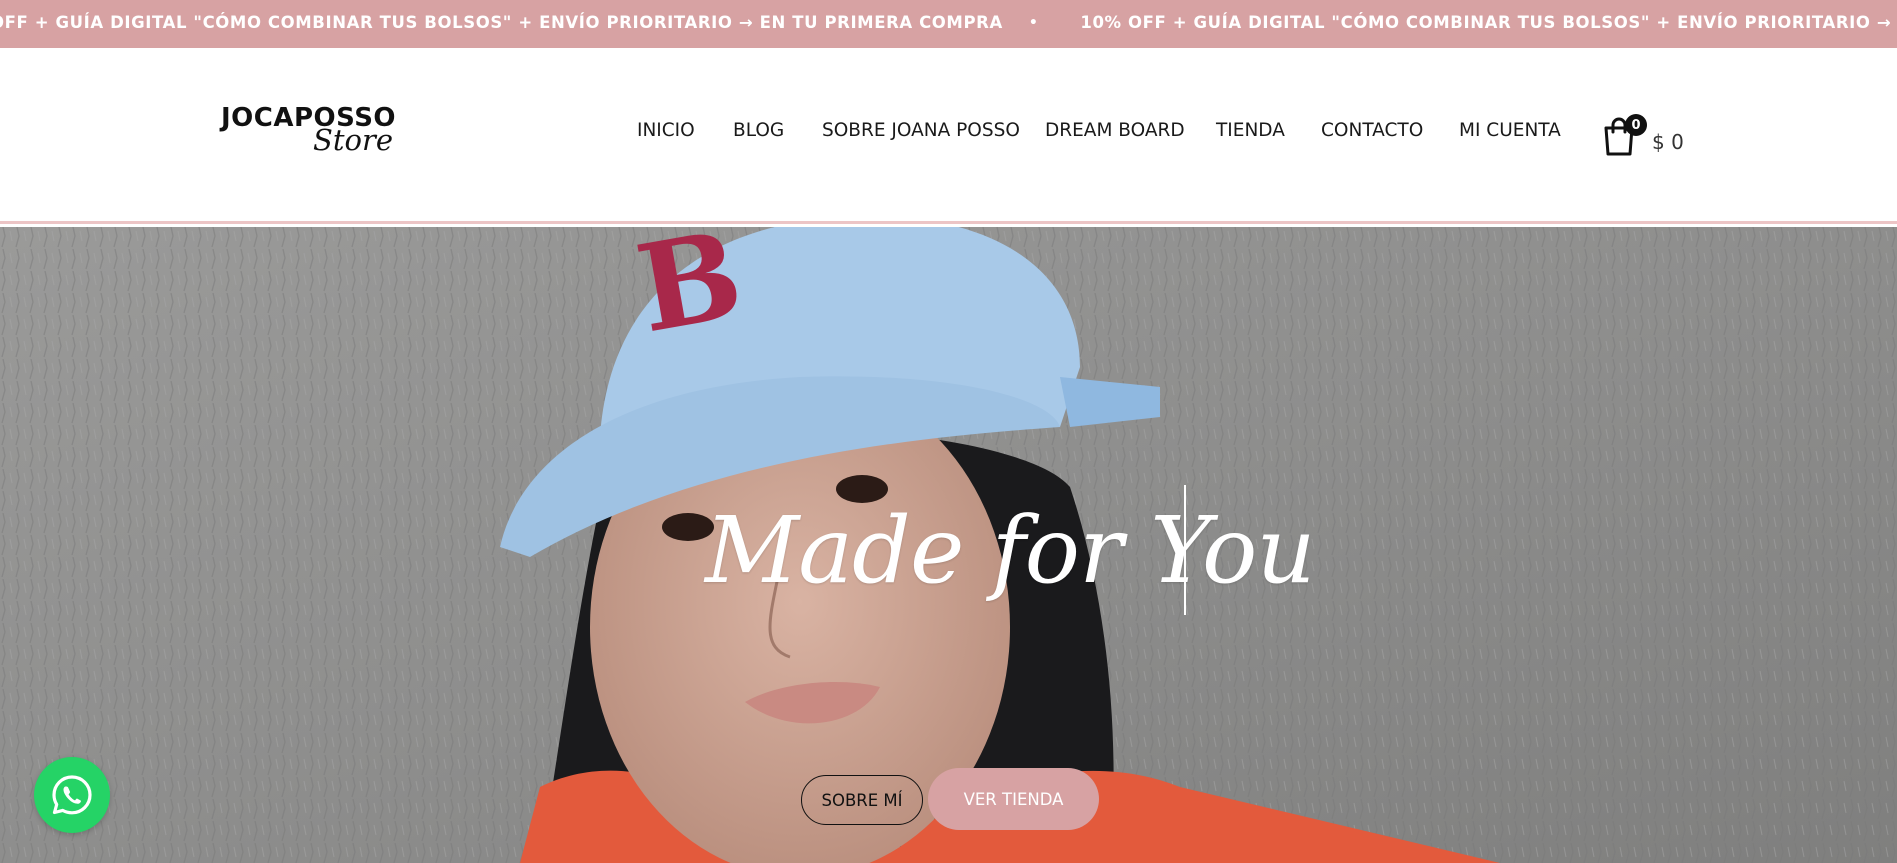  Describe the element at coordinates (921, 130) in the screenshot. I see `nav-item-sobre-joana-posso: SOBRE JOANA POSSO` at that location.